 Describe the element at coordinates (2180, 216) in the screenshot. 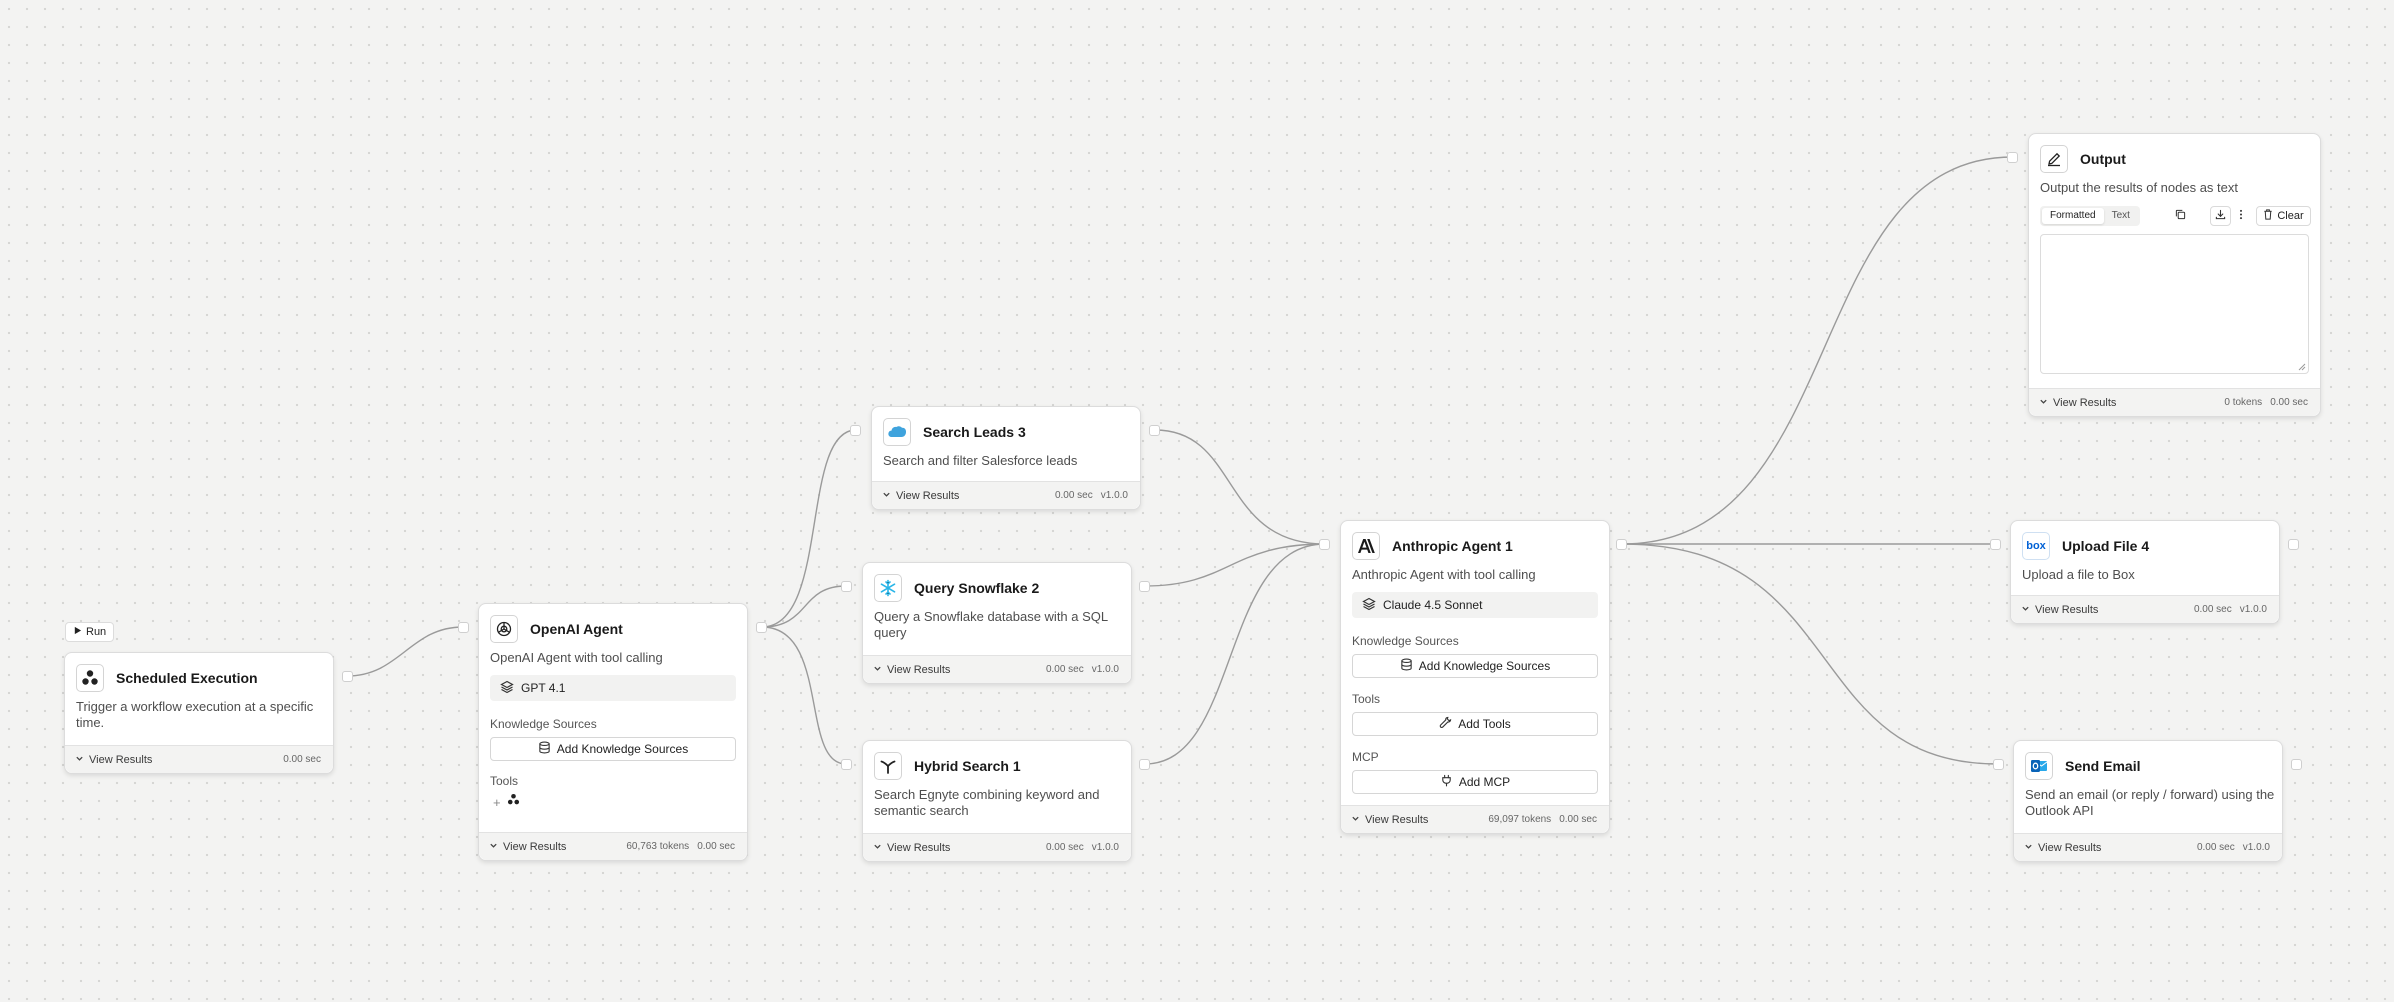

I see `copy-button` at that location.